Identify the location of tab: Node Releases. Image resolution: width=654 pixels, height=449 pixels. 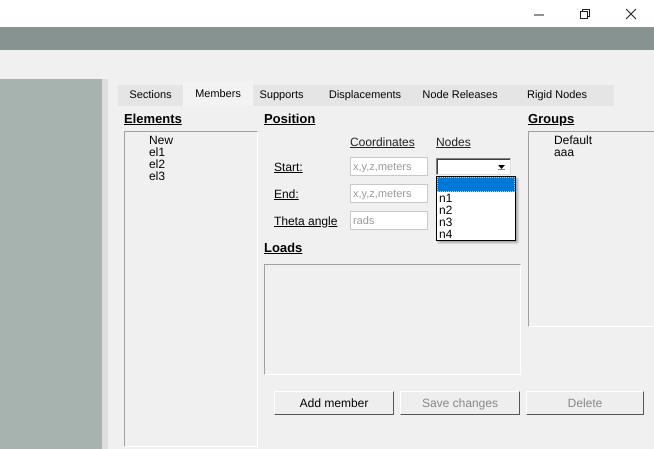
(460, 95).